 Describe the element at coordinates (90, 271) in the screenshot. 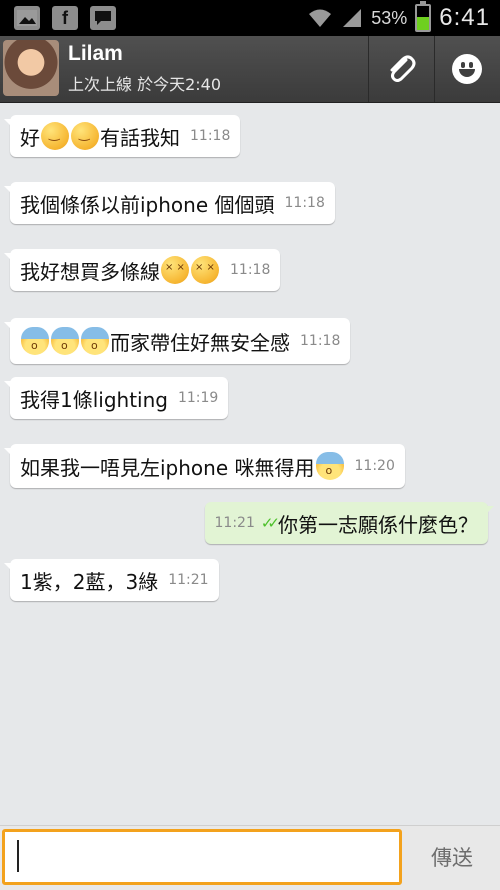

I see `message-text: 我好想買多條線` at that location.